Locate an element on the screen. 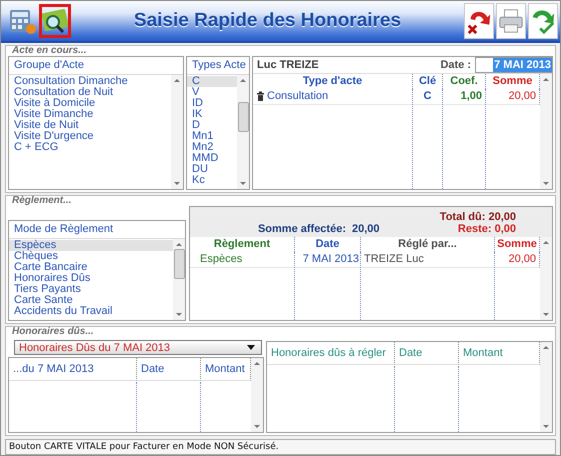 This screenshot has height=456, width=561. list-header: Mode de Règlement is located at coordinates (97, 229).